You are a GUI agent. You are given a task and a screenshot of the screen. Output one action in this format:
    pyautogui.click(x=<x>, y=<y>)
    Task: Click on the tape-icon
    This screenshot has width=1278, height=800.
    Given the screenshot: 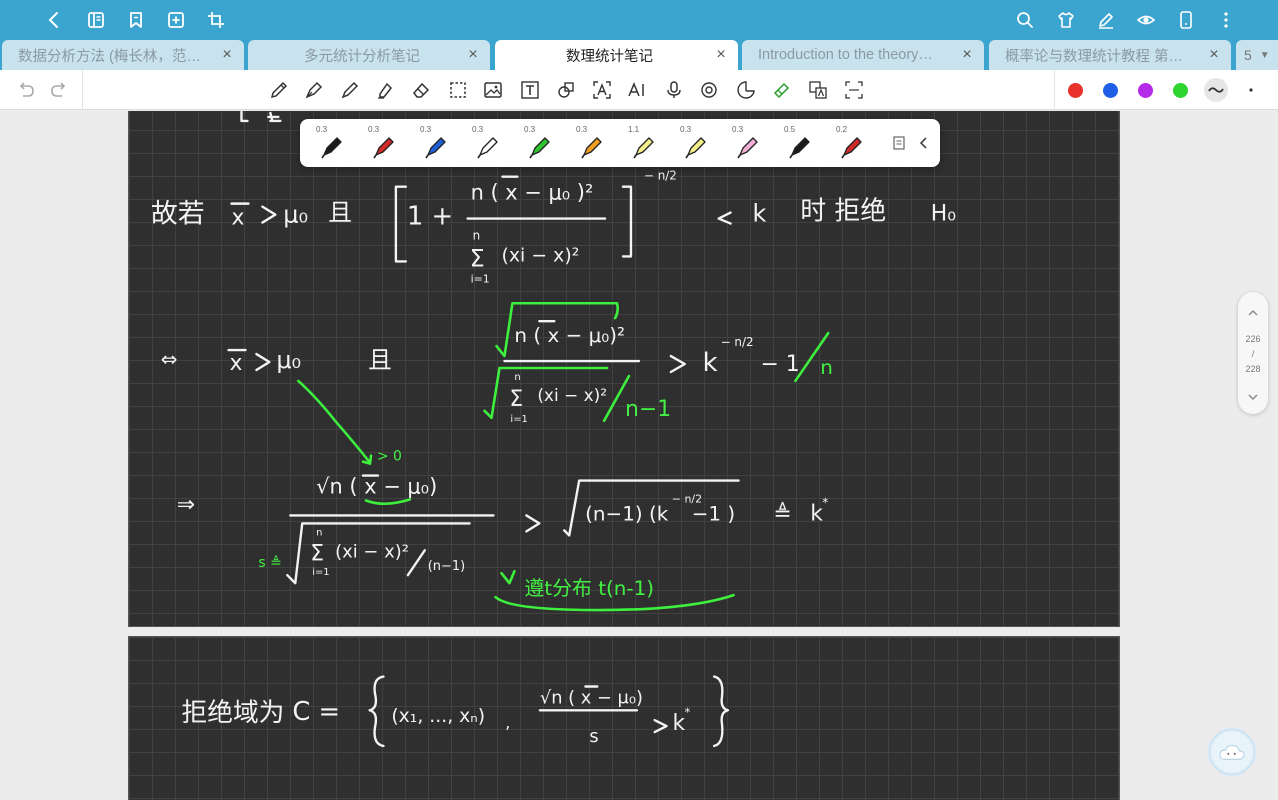 What is the action you would take?
    pyautogui.click(x=782, y=90)
    